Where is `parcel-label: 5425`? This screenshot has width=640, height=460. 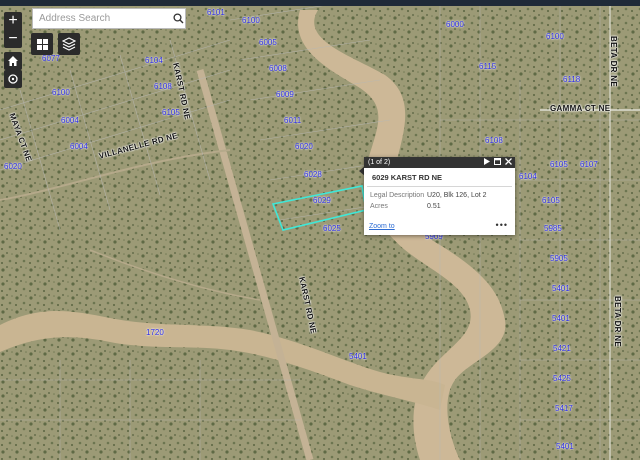 parcel-label: 5425 is located at coordinates (562, 378).